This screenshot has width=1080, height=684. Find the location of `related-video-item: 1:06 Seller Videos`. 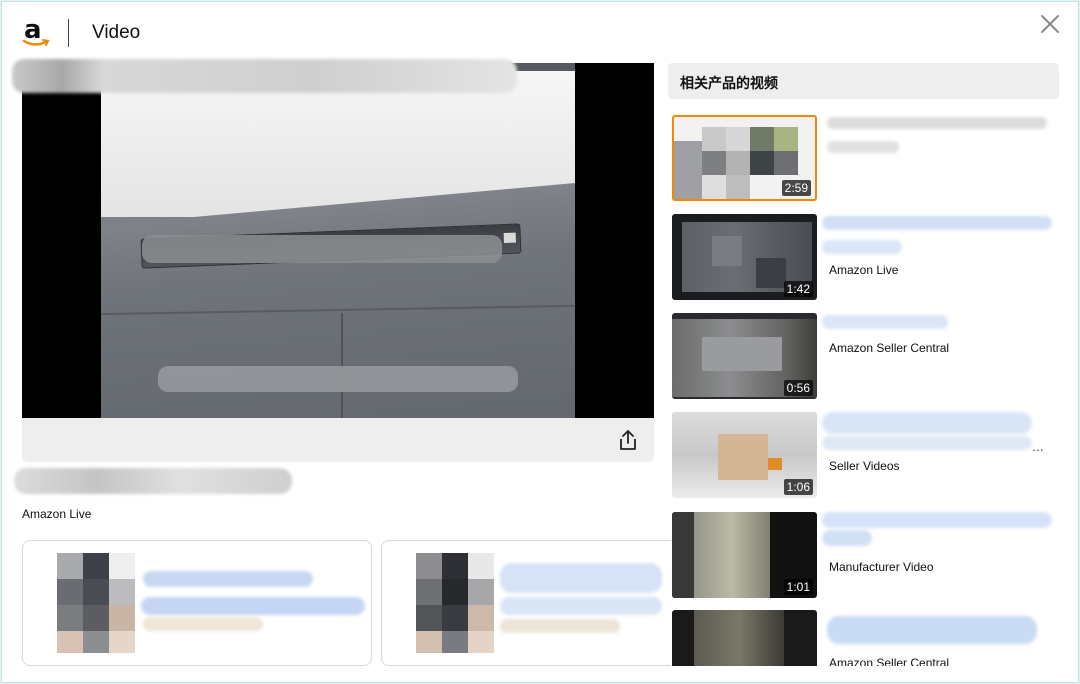

related-video-item: 1:06 Seller Videos is located at coordinates (867, 456).